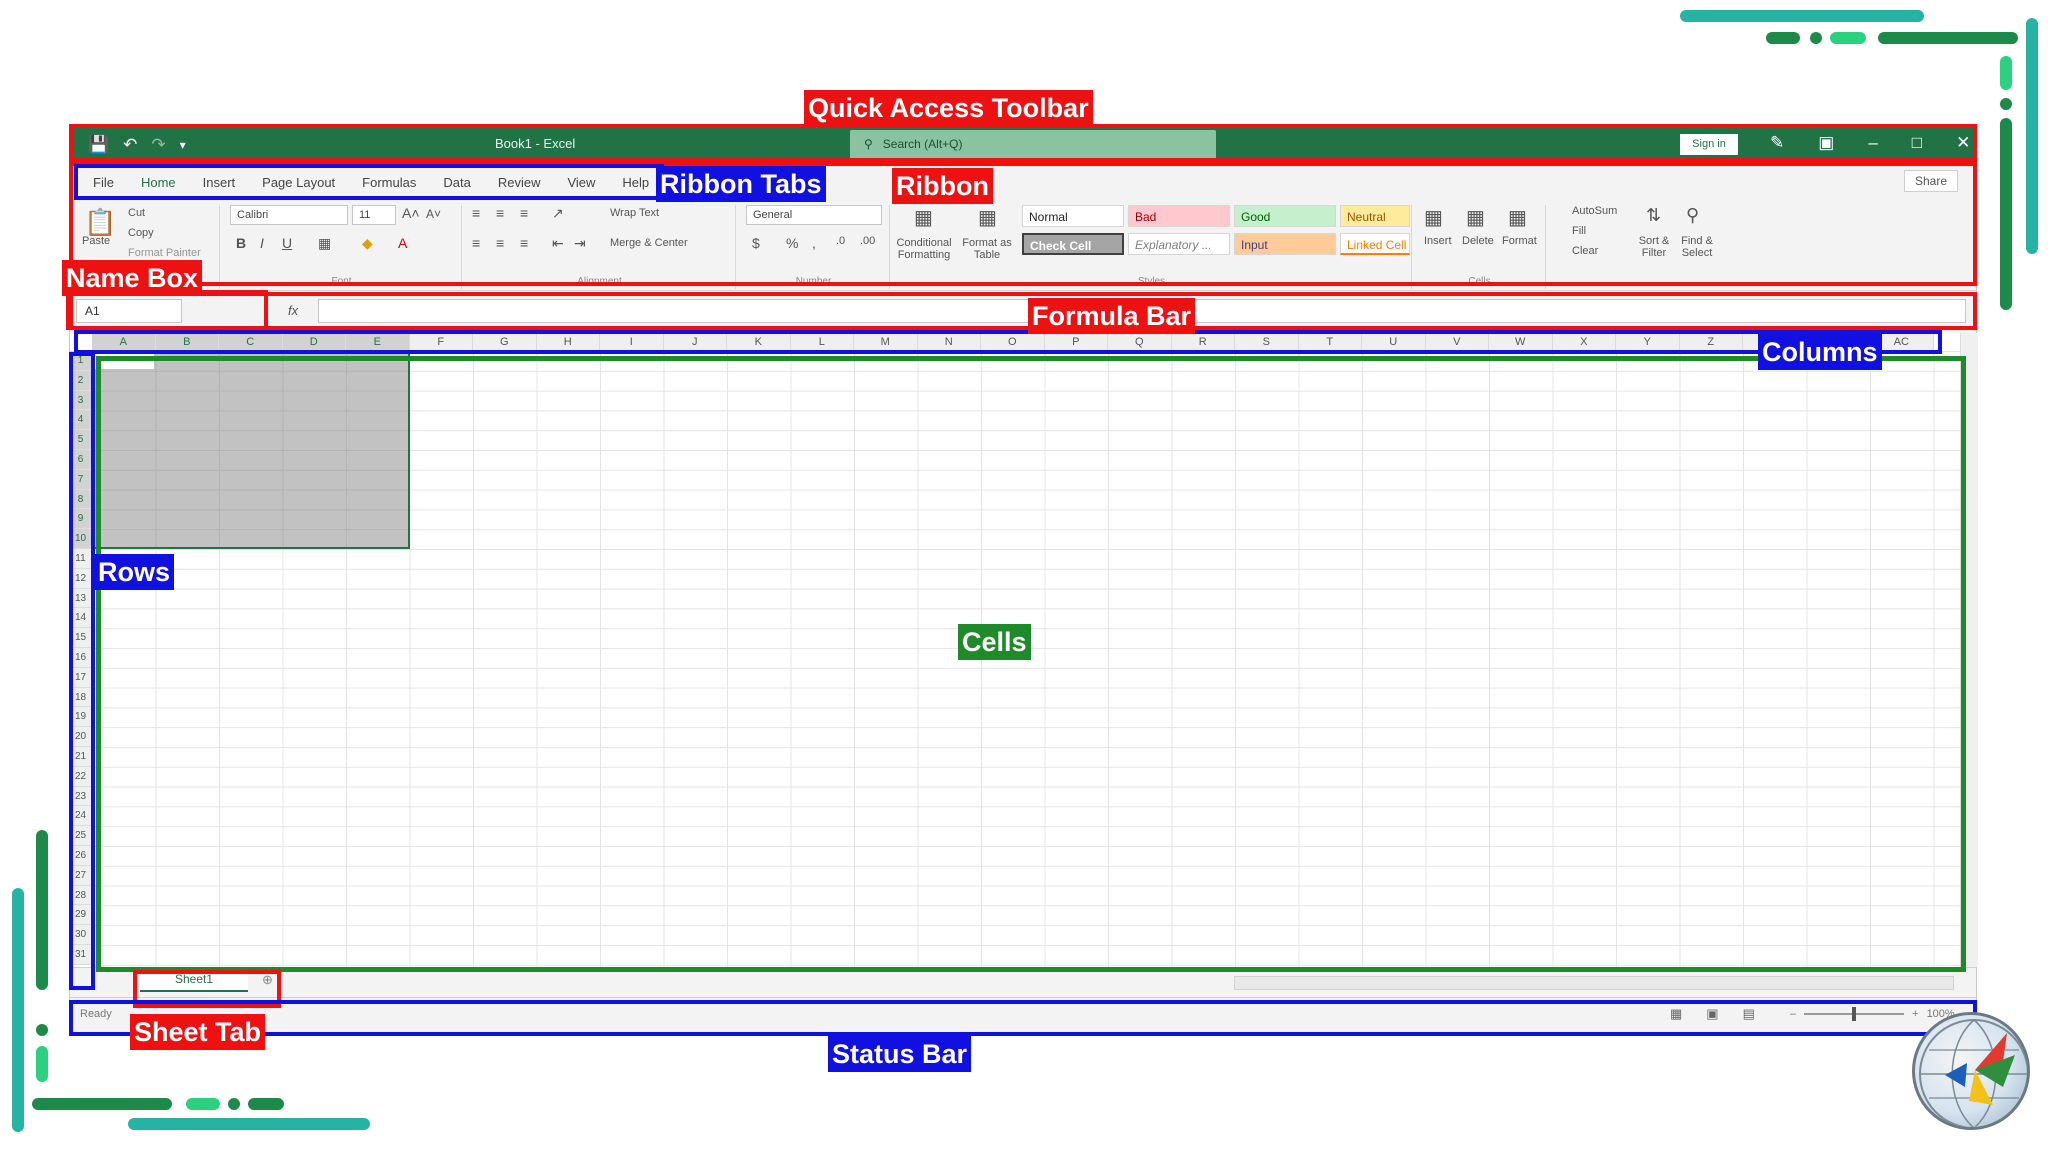 The image size is (2048, 1152). I want to click on label-rows: Rows, so click(134, 572).